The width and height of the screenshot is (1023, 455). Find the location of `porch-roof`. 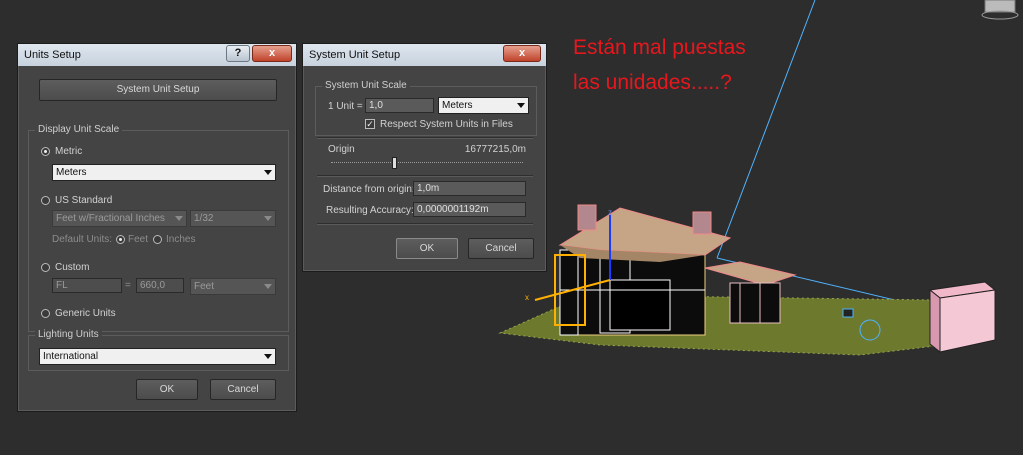

porch-roof is located at coordinates (750, 273).